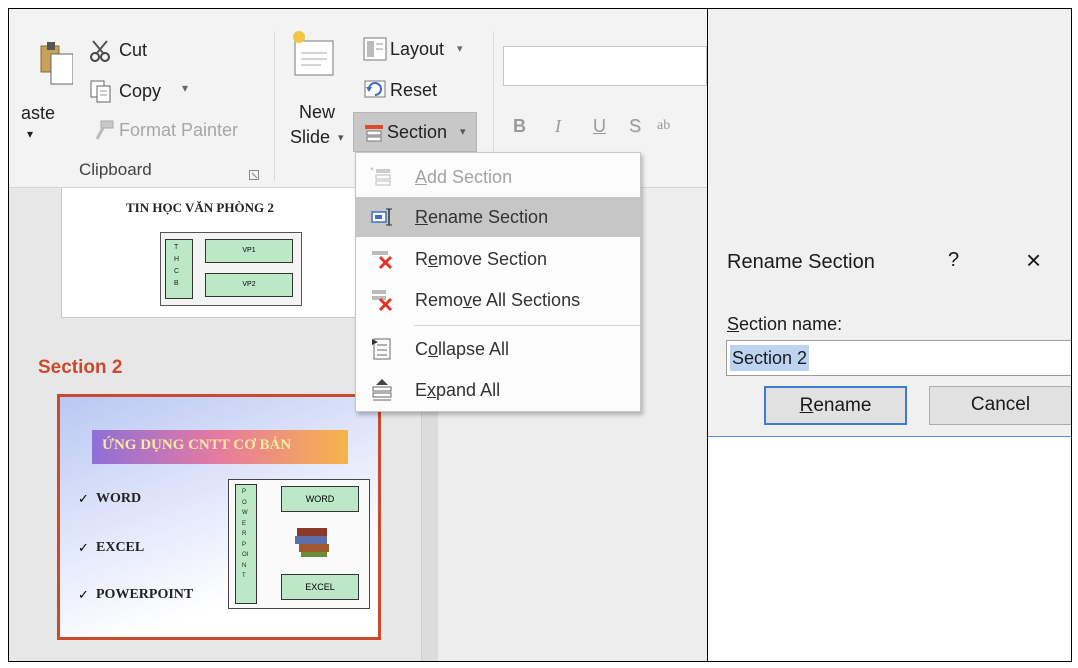 Image resolution: width=1078 pixels, height=668 pixels. What do you see at coordinates (482, 217) in the screenshot?
I see `menu-item-label: Rename Section` at bounding box center [482, 217].